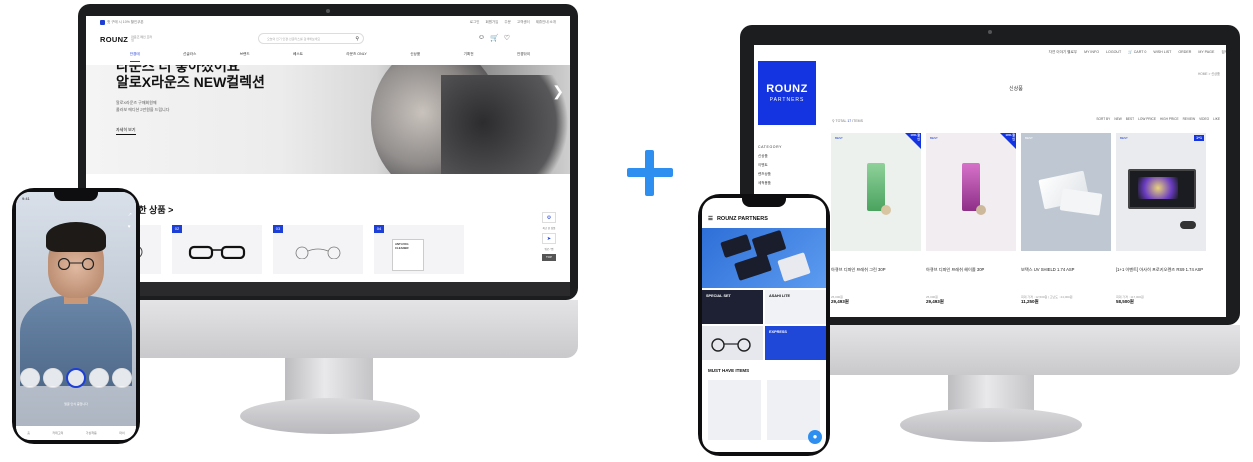 Image resolution: width=1253 pixels, height=462 pixels. What do you see at coordinates (1206, 52) in the screenshot?
I see `top-link-mypage: MY PAGE` at bounding box center [1206, 52].